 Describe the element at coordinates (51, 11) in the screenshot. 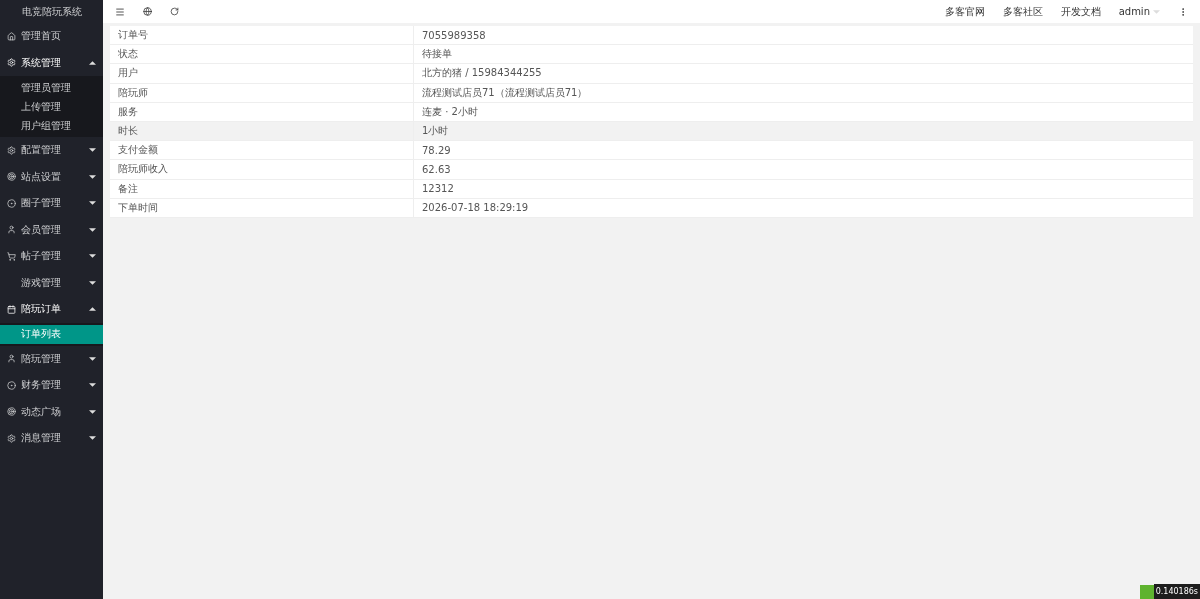

I see `app-title: 电竞陪玩系统` at that location.